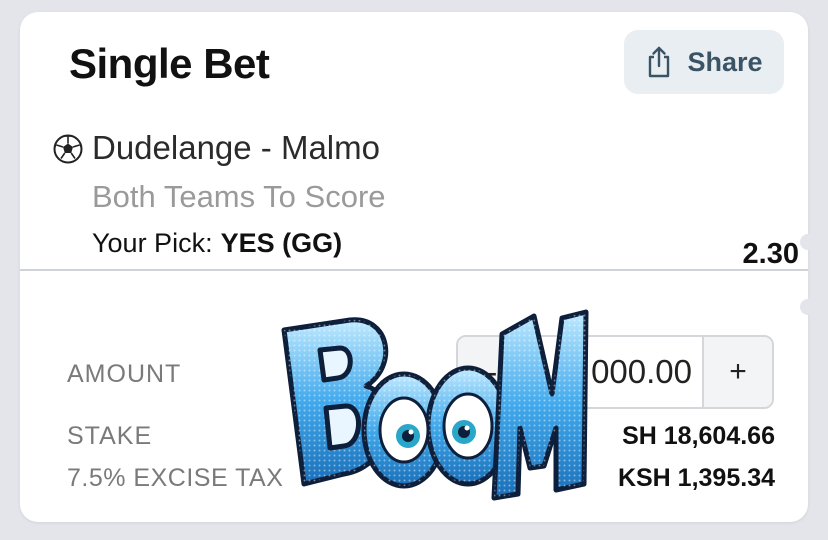 This screenshot has width=828, height=540. I want to click on stake-value: SH 18,604.66, so click(698, 436).